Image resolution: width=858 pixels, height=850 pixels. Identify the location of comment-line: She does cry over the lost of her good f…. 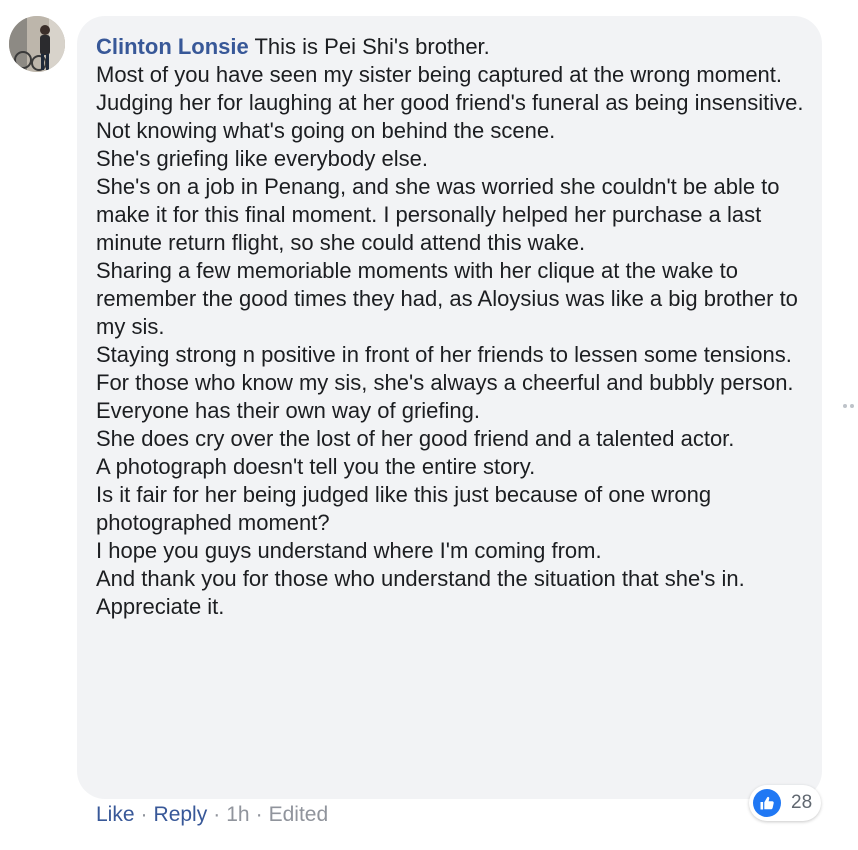
(415, 438).